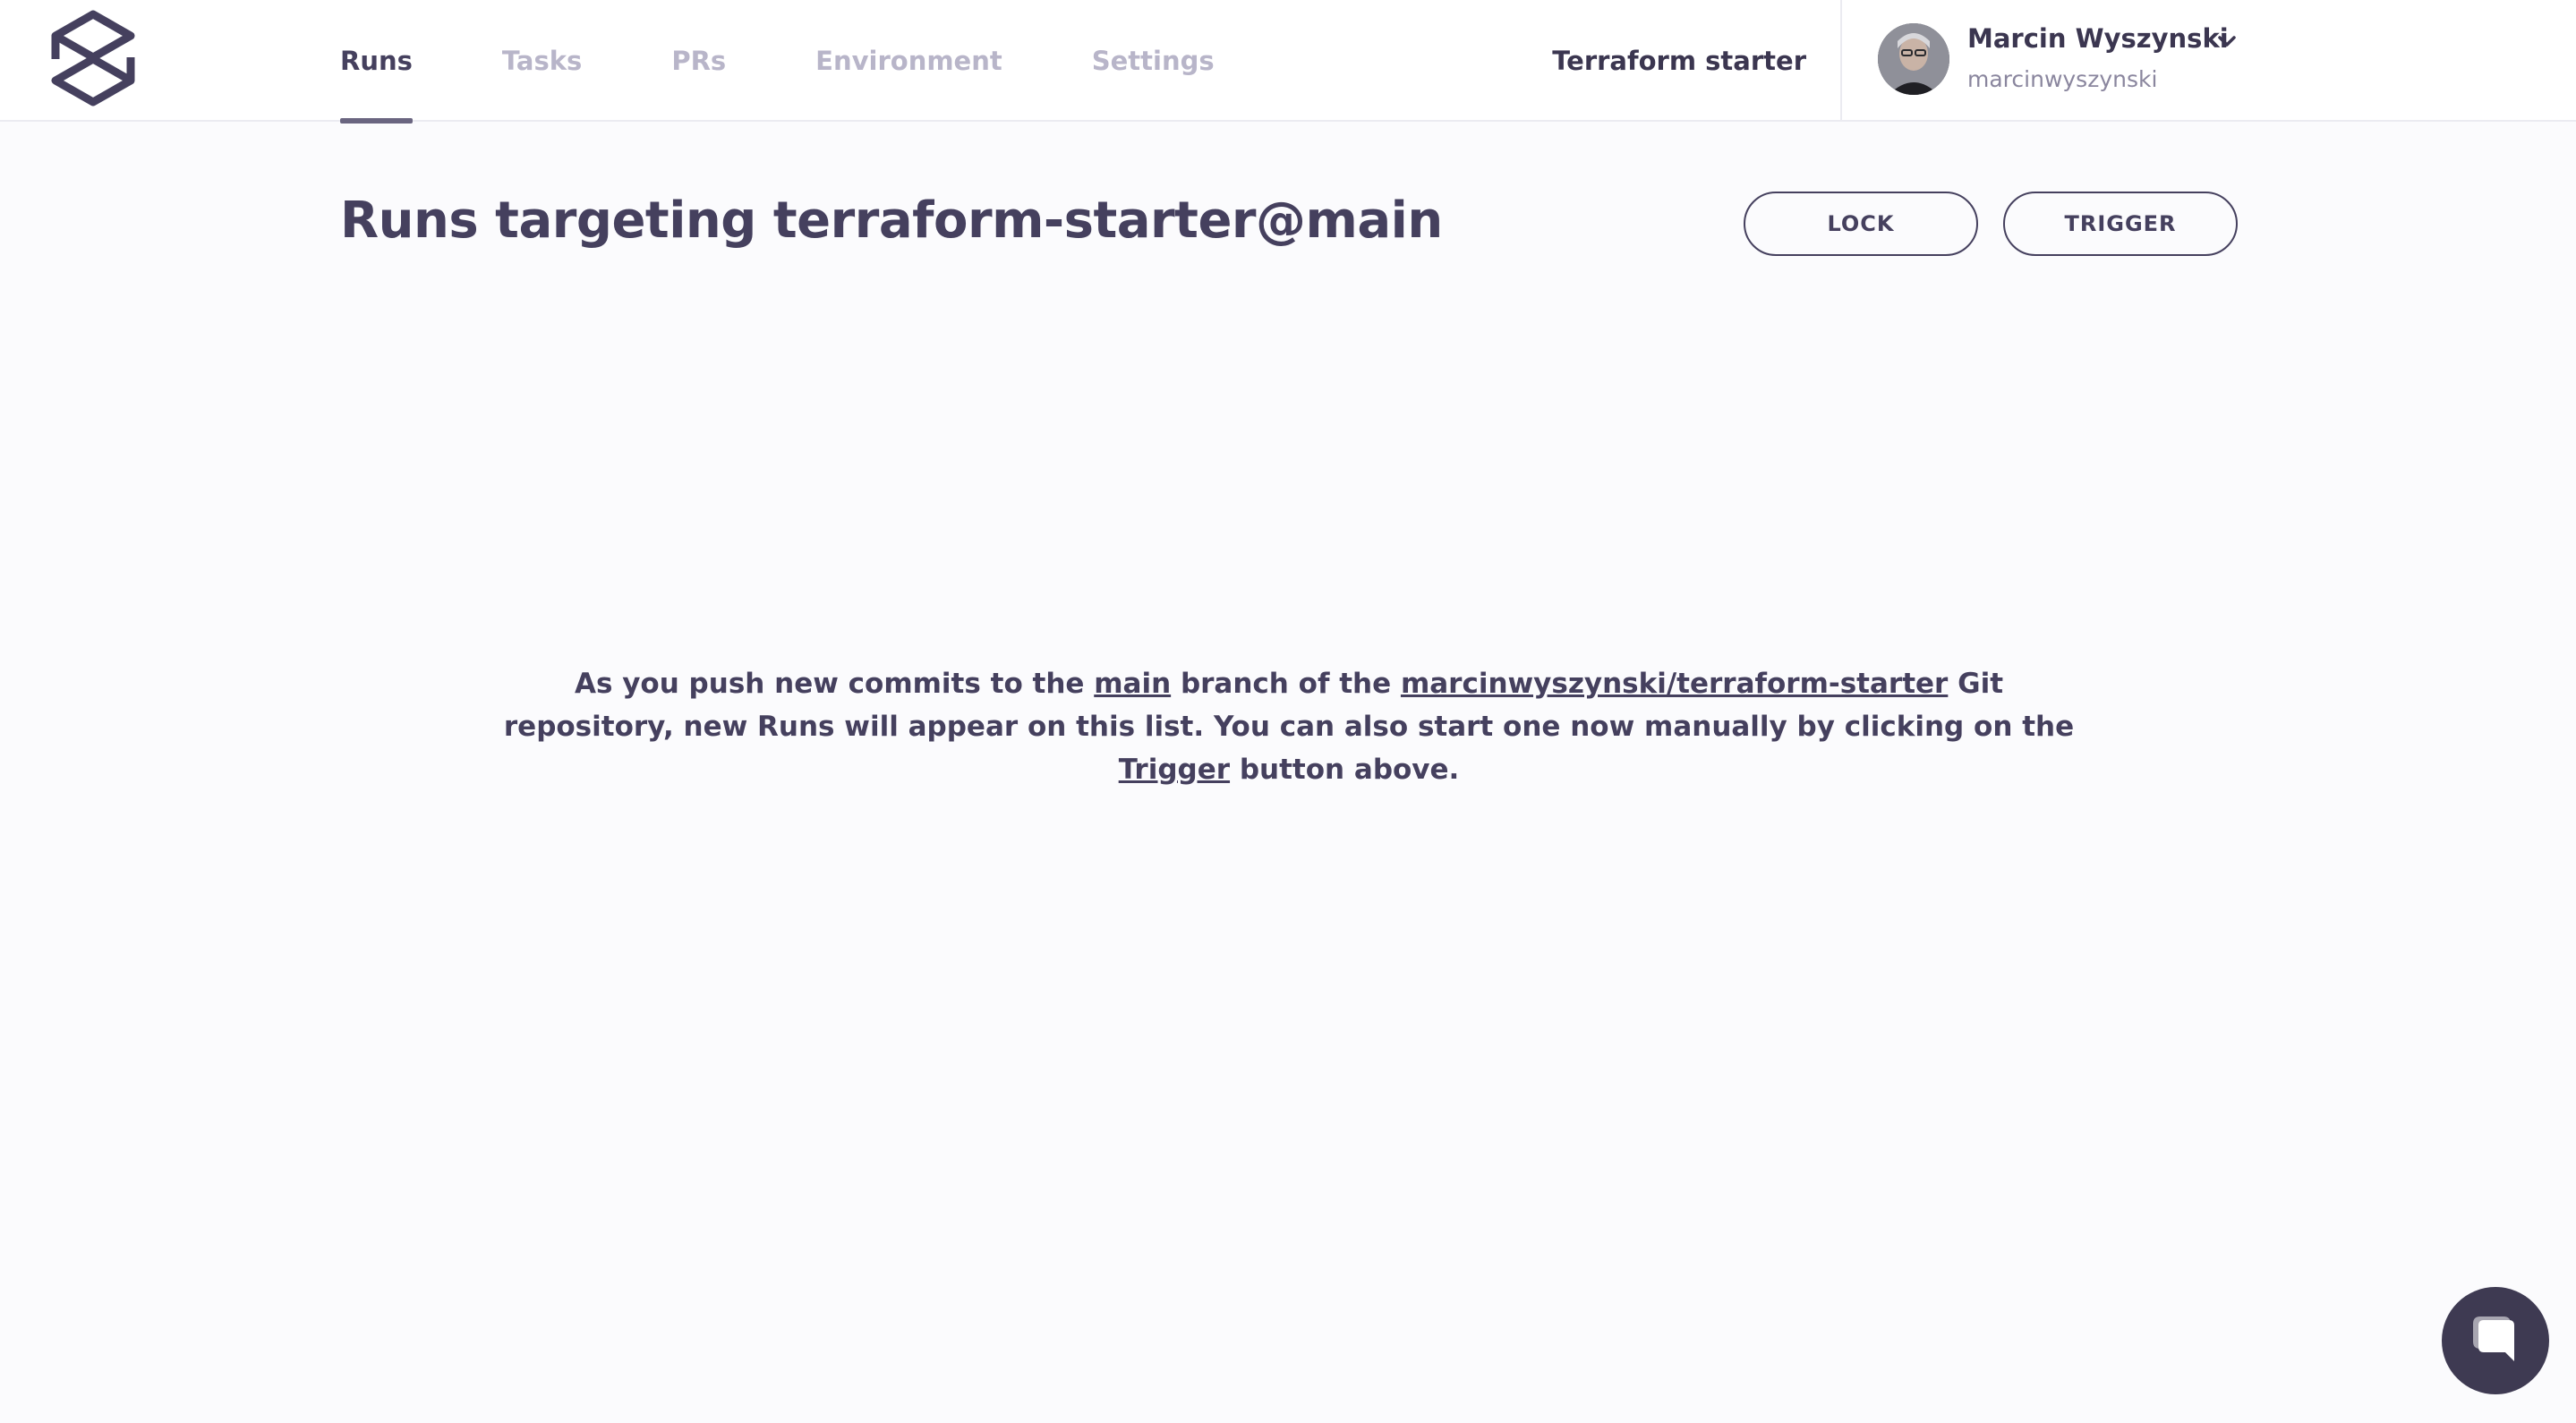  What do you see at coordinates (1861, 224) in the screenshot?
I see `lock-button: LOCK` at bounding box center [1861, 224].